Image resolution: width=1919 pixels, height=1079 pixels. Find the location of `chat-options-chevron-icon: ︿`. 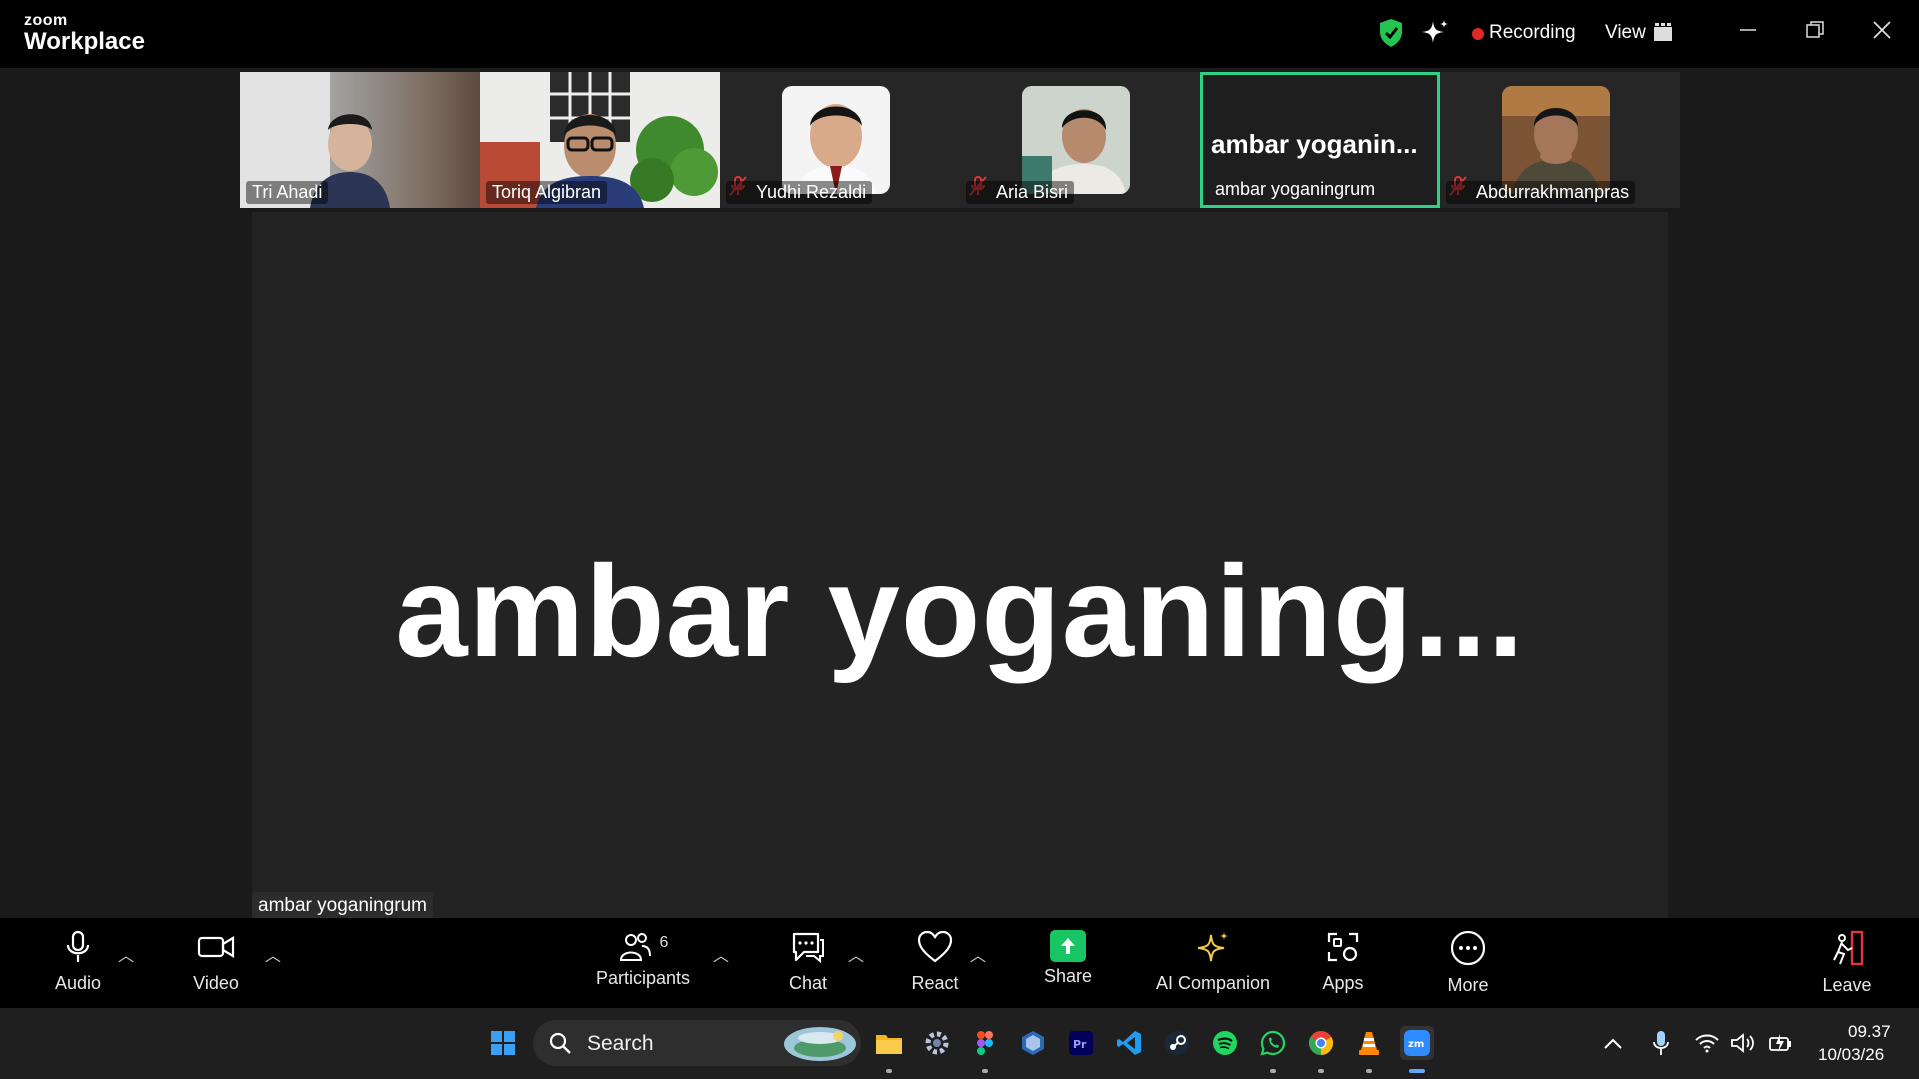

chat-options-chevron-icon: ︿ is located at coordinates (856, 954).